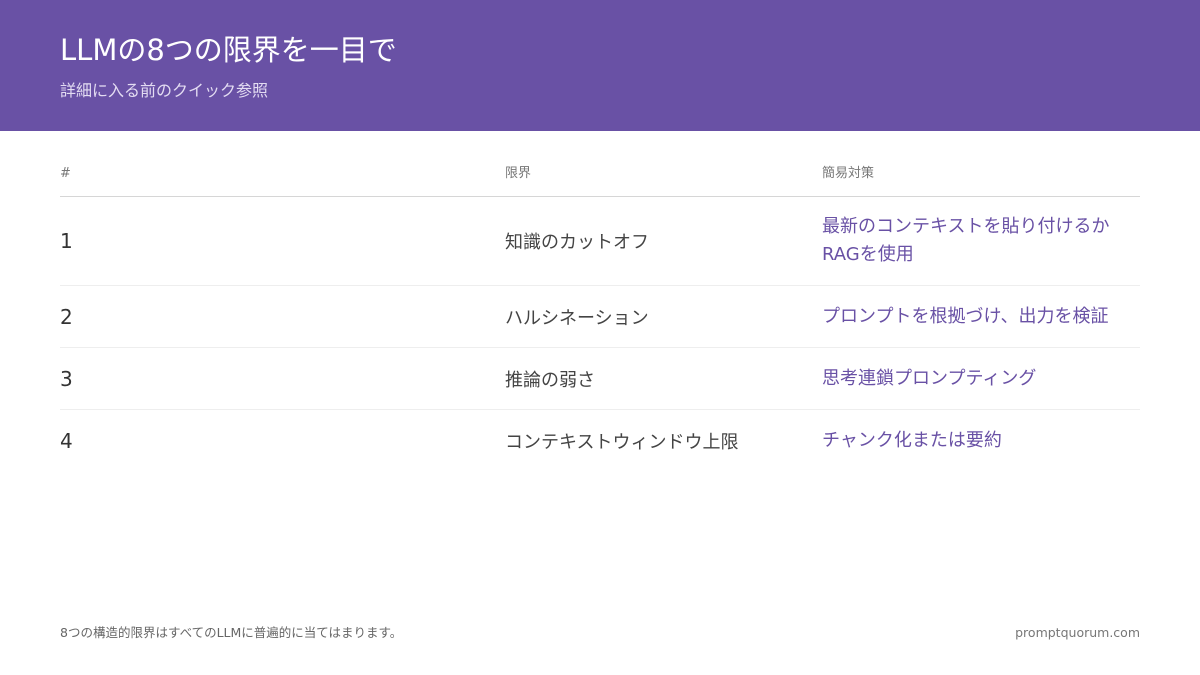 The image size is (1200, 675). What do you see at coordinates (66, 316) in the screenshot?
I see `row-number: 2` at bounding box center [66, 316].